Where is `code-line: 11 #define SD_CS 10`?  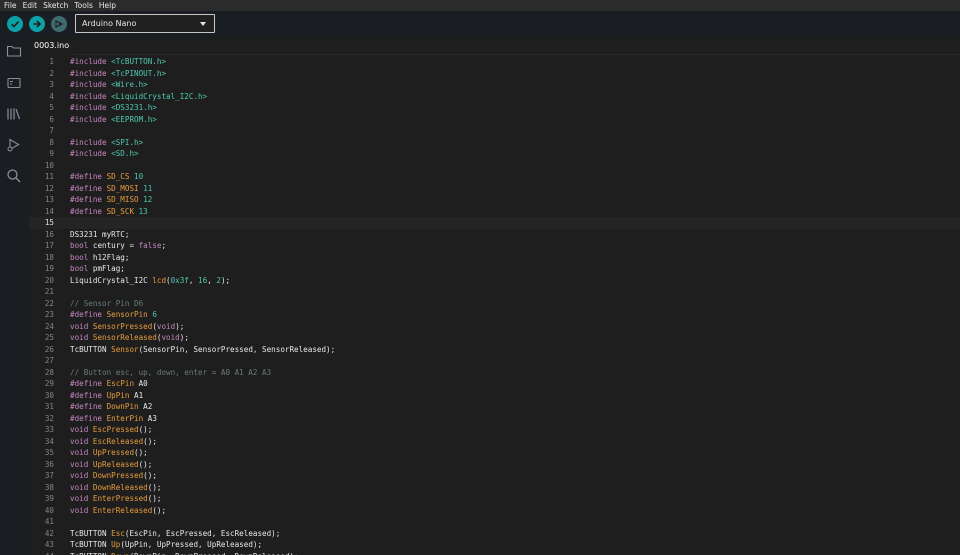
code-line: 11 #define SD_CS 10 is located at coordinates (494, 177).